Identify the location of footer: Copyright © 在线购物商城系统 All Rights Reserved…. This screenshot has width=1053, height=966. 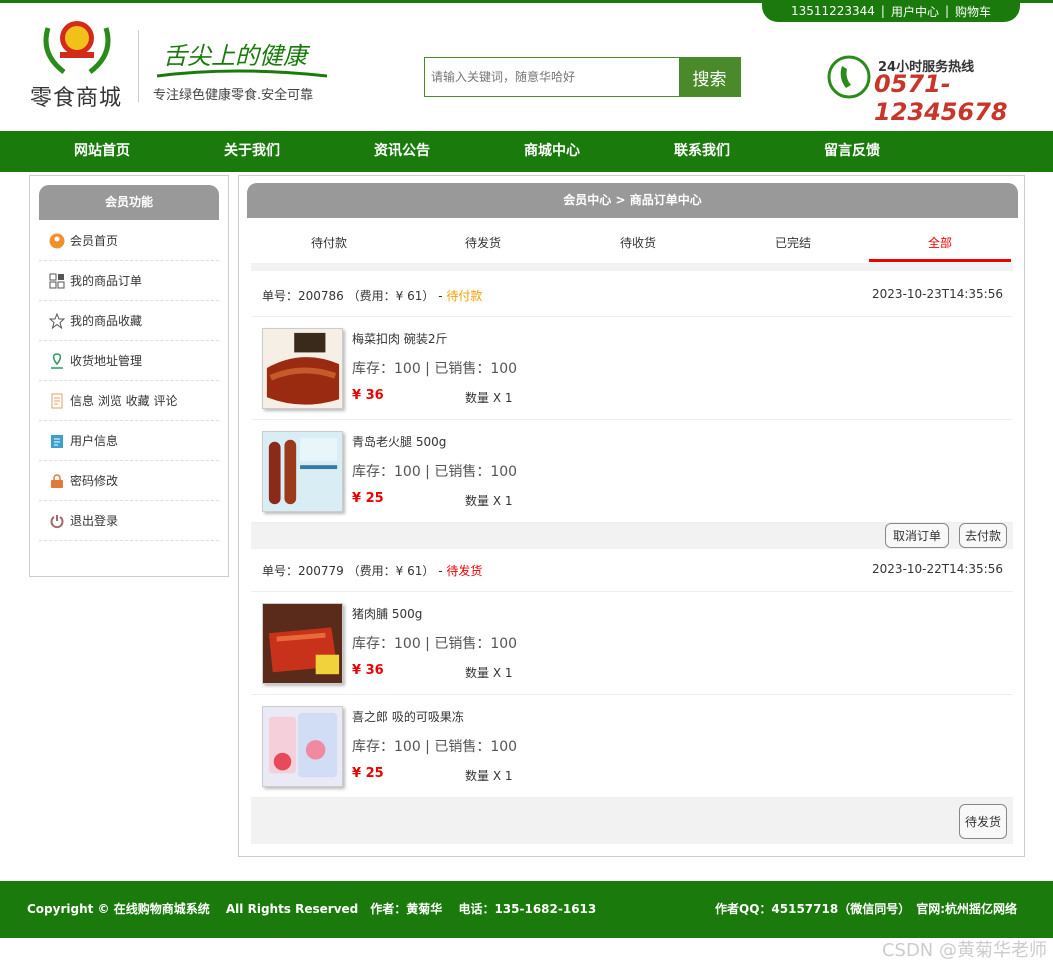
(526, 909).